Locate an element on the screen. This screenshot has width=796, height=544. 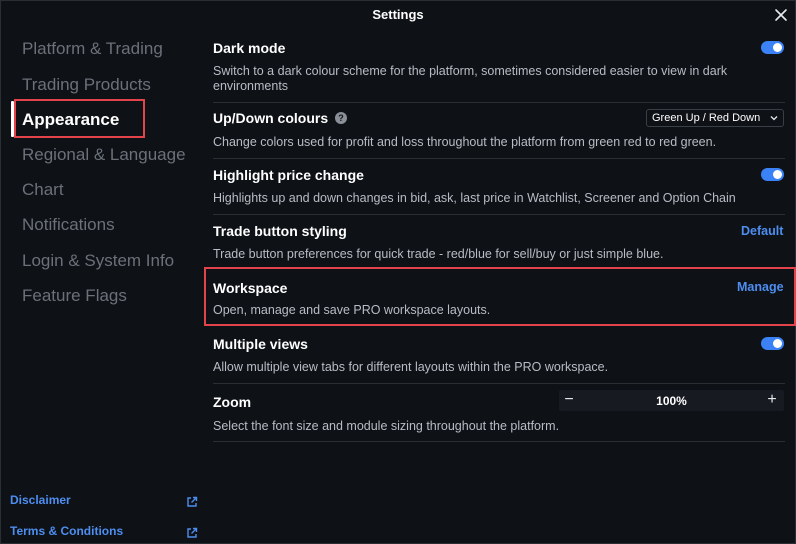
sidebar-item-notifications: Notifications is located at coordinates (68, 225).